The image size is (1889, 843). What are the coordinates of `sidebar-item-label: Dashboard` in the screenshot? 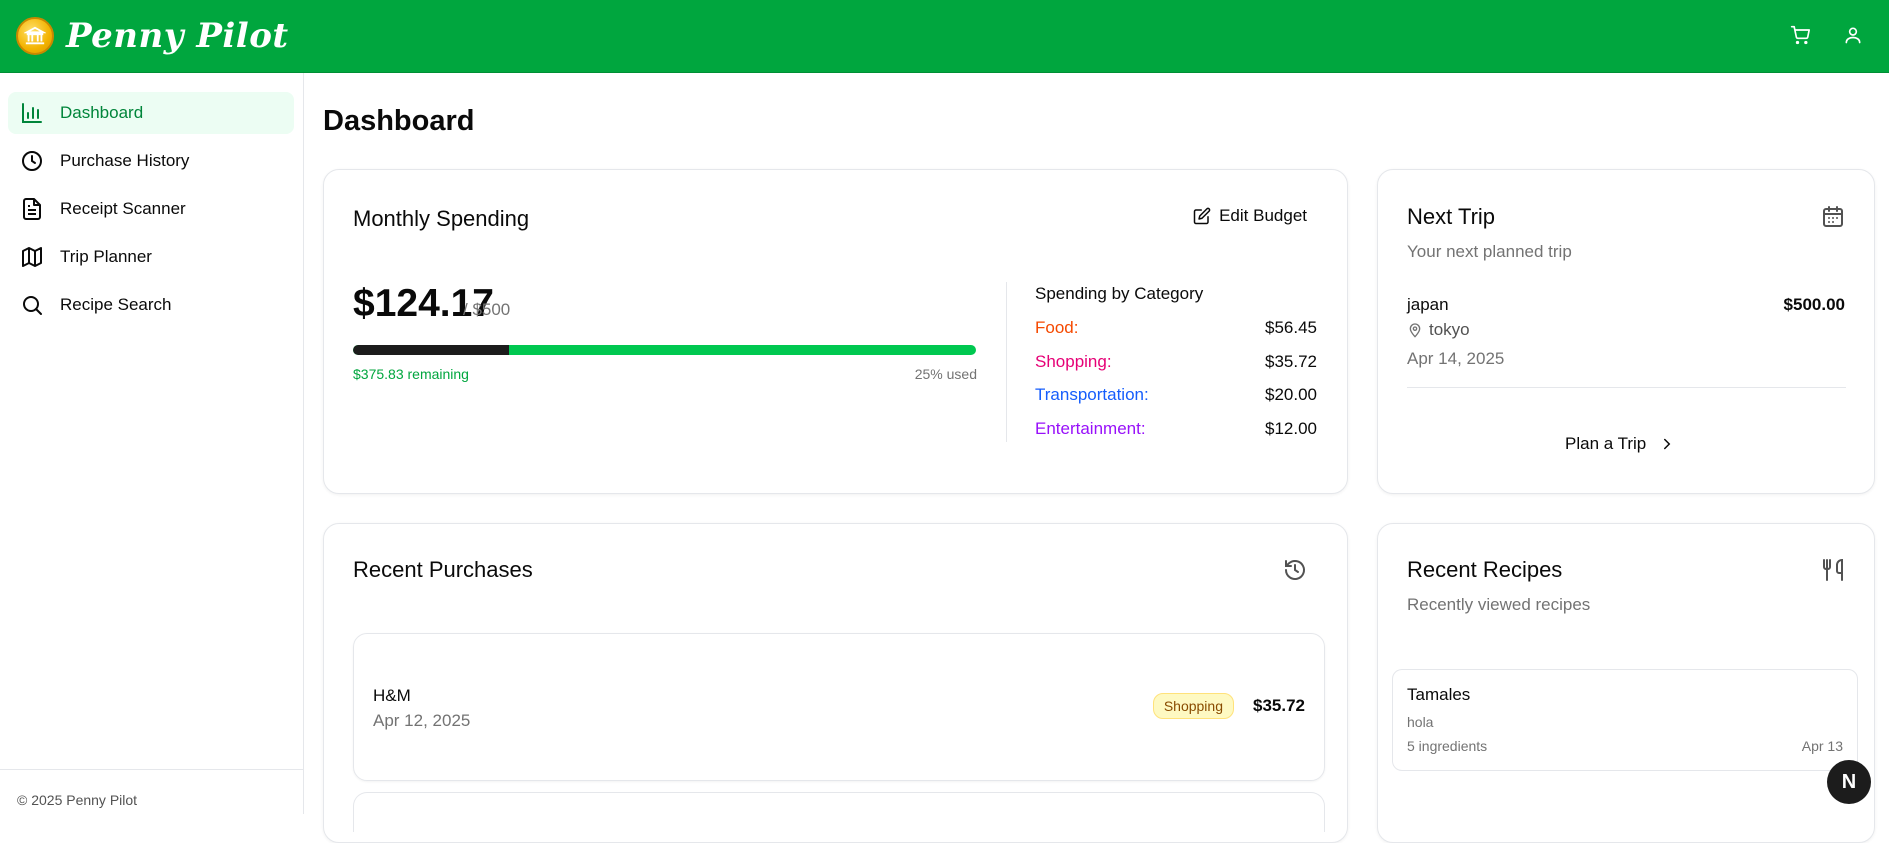 It's located at (102, 112).